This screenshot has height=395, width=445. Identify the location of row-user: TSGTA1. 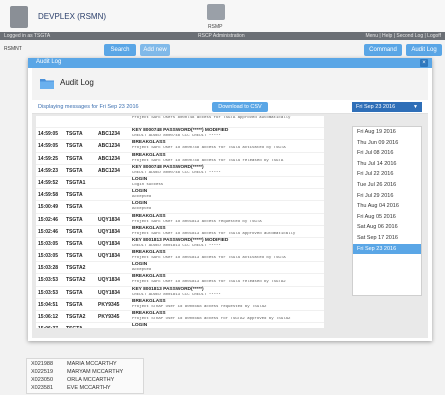
(76, 182).